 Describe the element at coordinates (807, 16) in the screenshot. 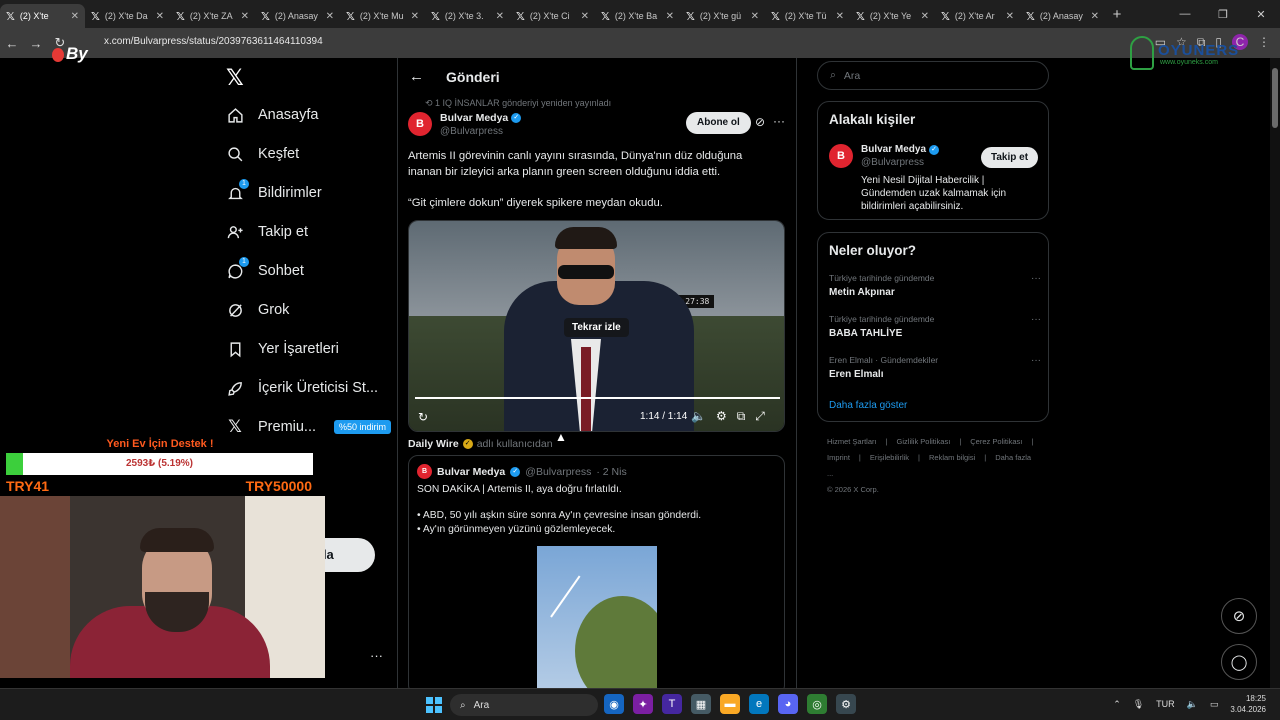

I see `browser-tab: 𝕏 (2) X'te Tü ✕` at that location.